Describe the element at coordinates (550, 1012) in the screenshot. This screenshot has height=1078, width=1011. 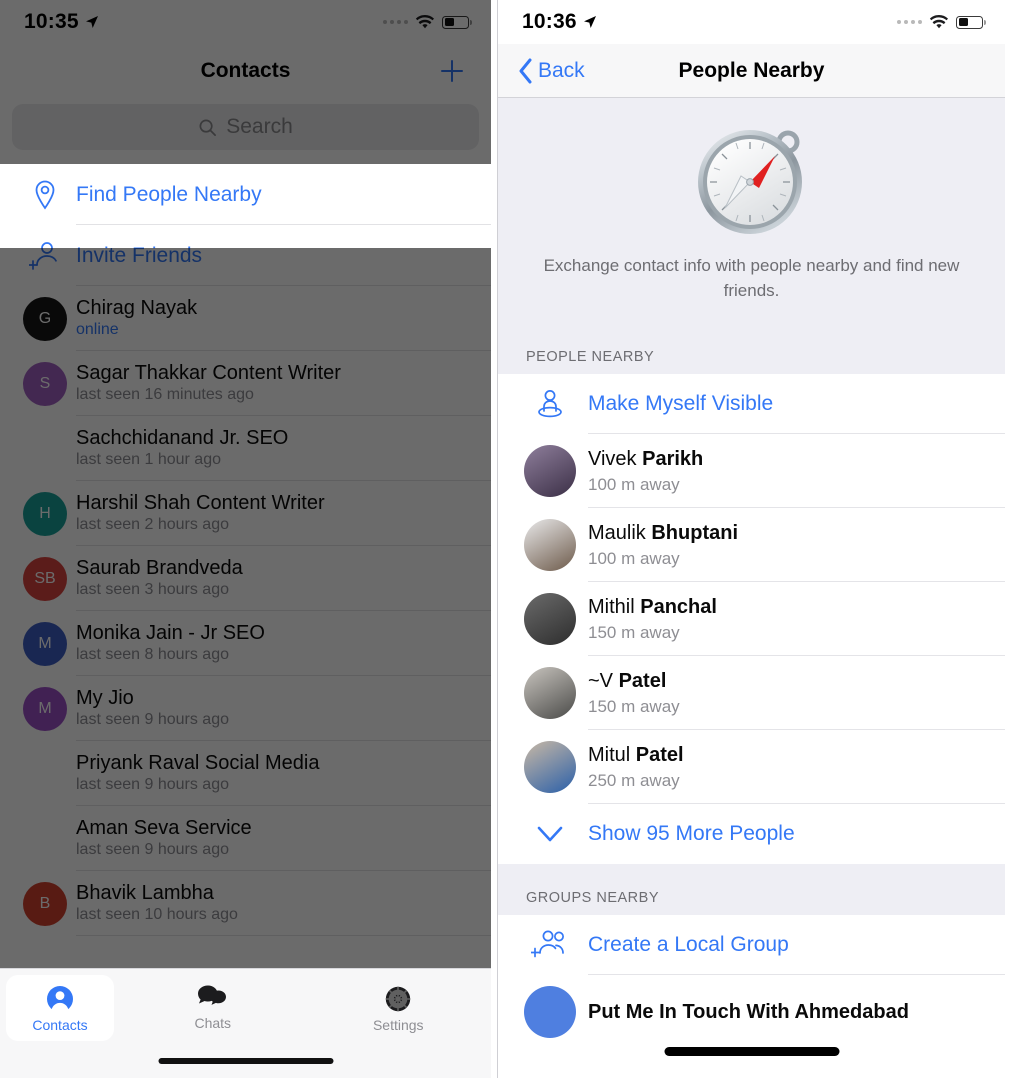
I see `group-avatar` at that location.